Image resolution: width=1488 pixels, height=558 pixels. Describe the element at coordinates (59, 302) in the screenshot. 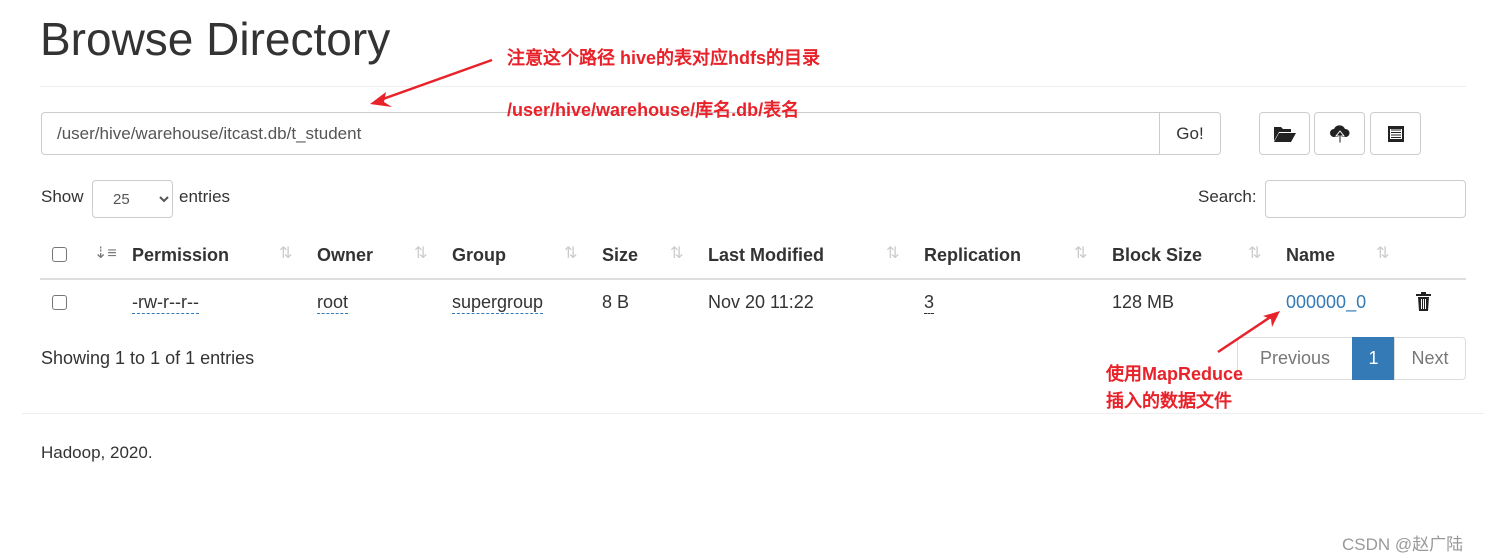

I see `row-checkbox` at that location.